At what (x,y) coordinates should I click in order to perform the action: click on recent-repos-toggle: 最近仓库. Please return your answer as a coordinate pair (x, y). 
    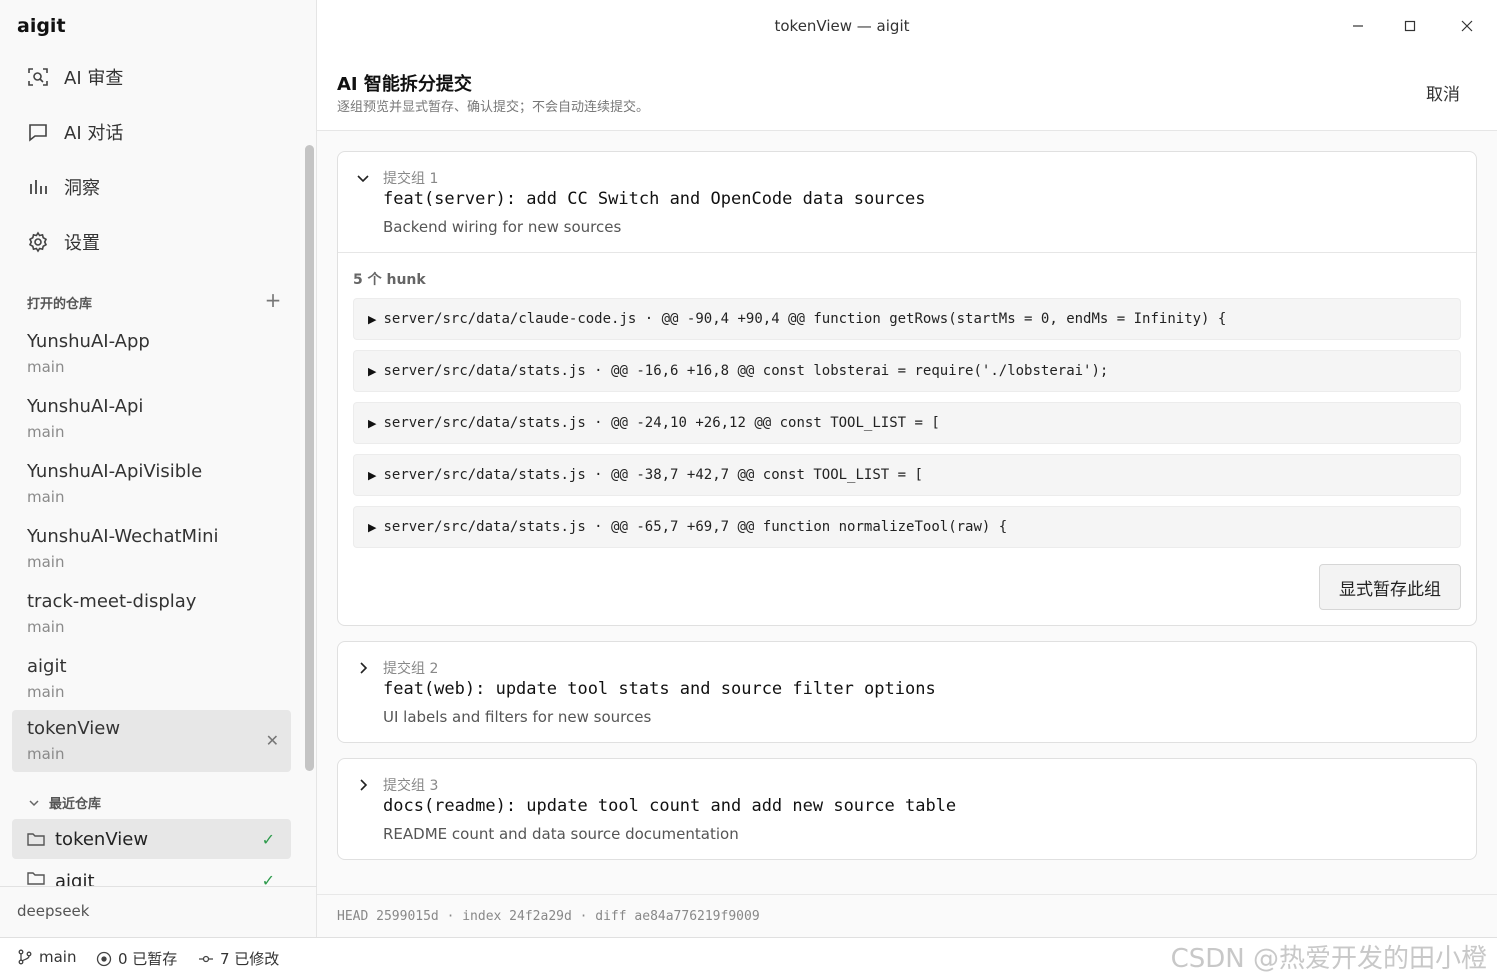
    Looking at the image, I should click on (64, 802).